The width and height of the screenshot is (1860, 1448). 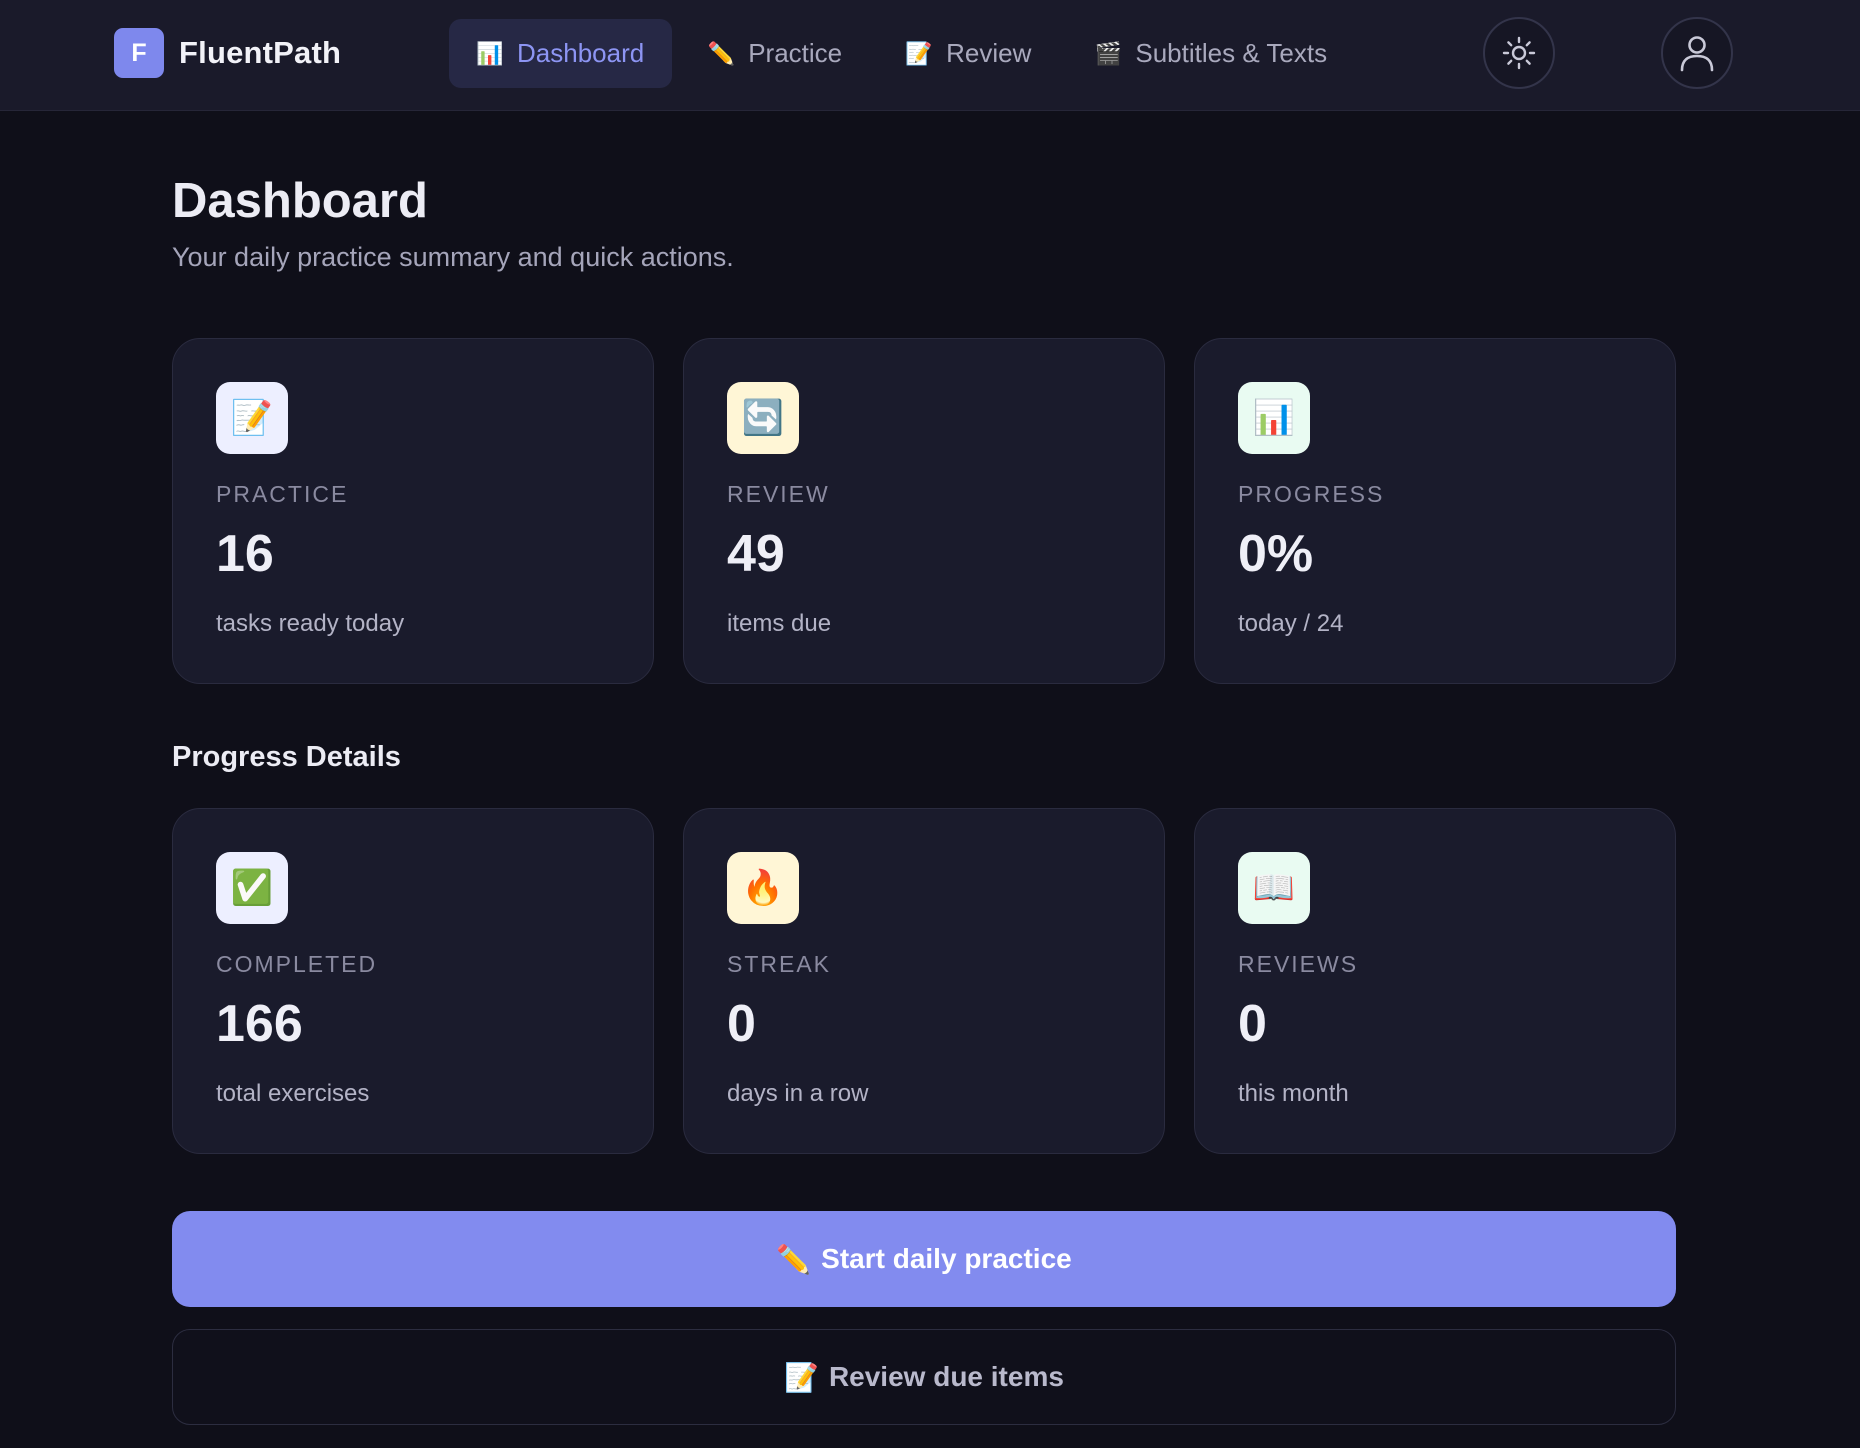 I want to click on card-caption: items due, so click(x=779, y=623).